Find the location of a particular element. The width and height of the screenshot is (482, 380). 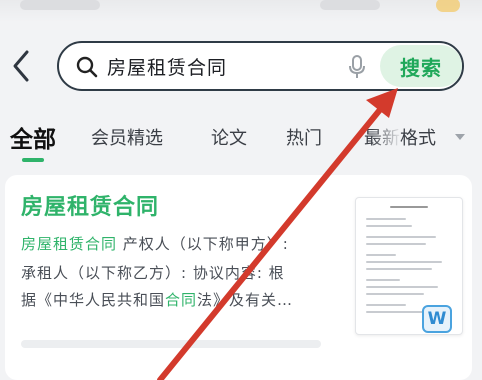

result-snippet-line: 房屋租赁合同 产权人（以下称甲方）: is located at coordinates (155, 243).